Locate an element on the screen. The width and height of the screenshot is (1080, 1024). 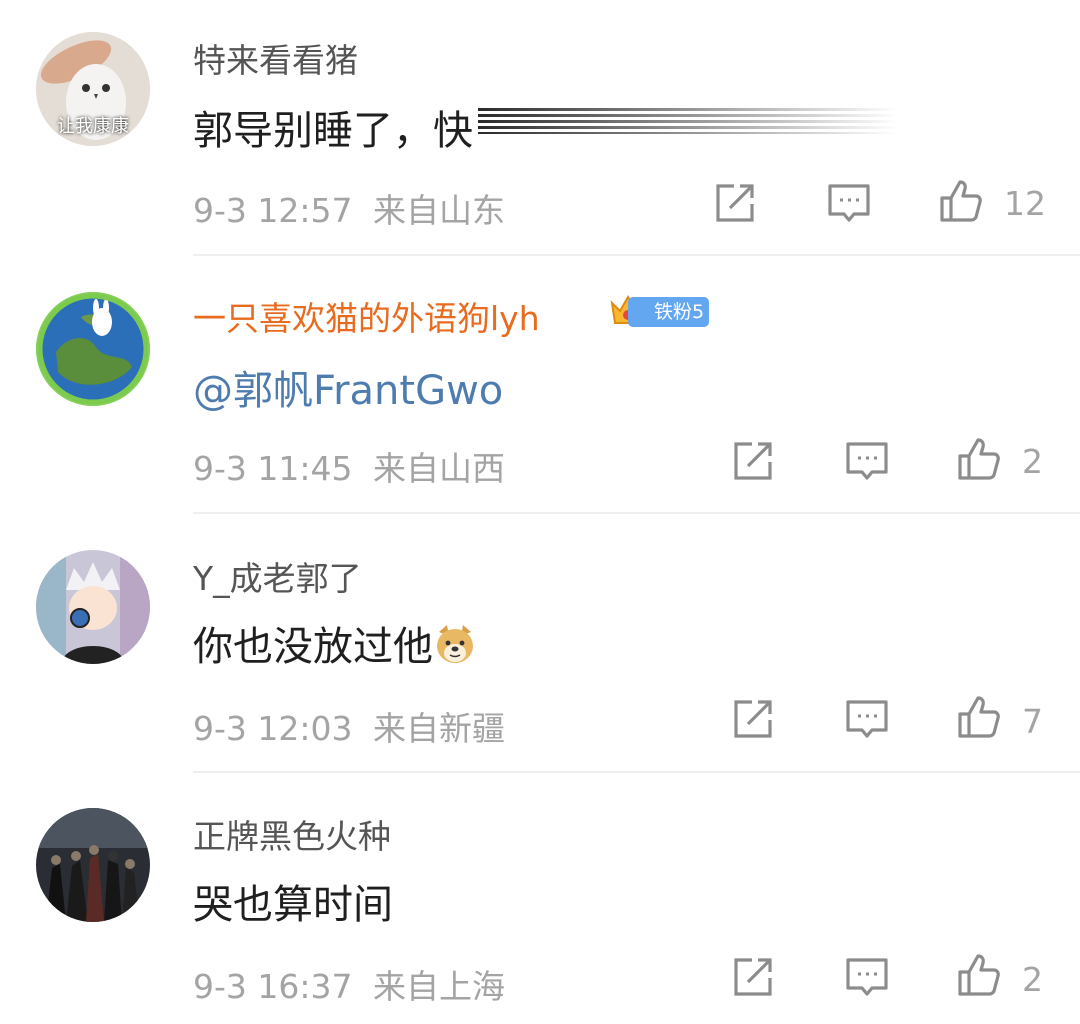
timestamp: 9-3 12:57 is located at coordinates (273, 210).